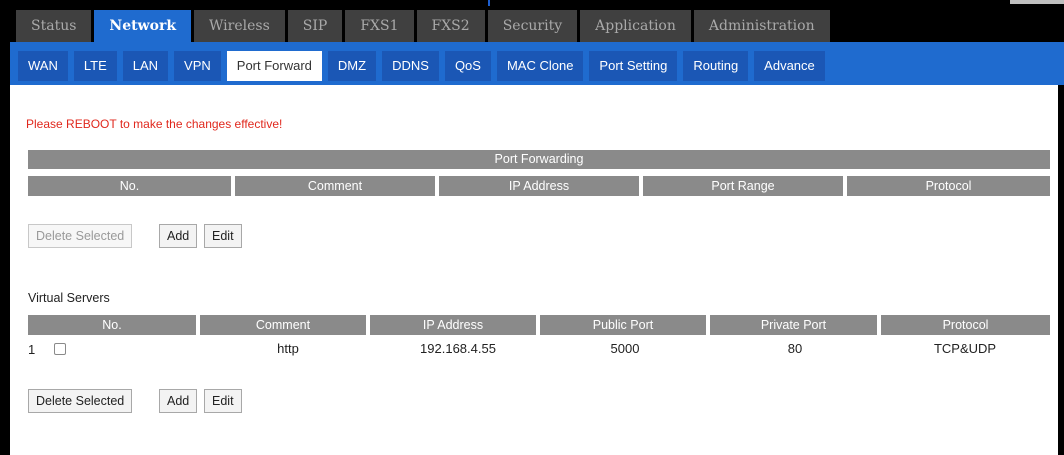 The image size is (1064, 455). Describe the element at coordinates (965, 348) in the screenshot. I see `row-protocol: TCP&UDP` at that location.